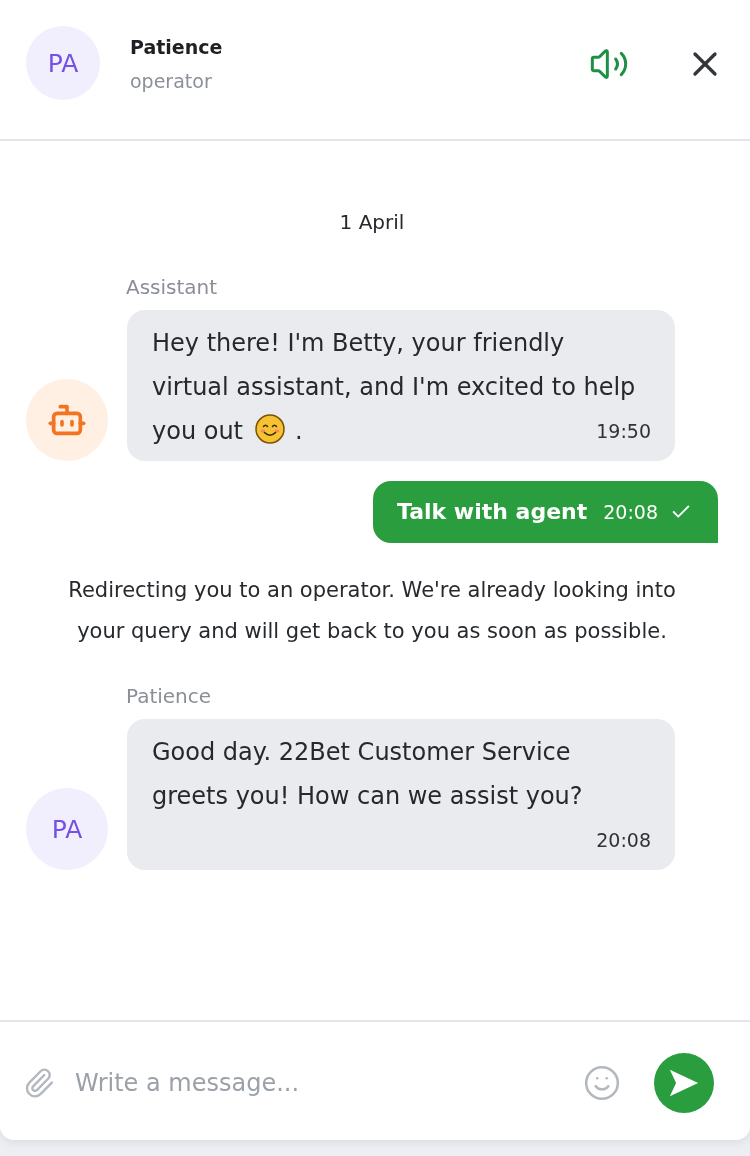 The image size is (750, 1156). I want to click on message-text: Good day. 22Bet Customer Service greets you! How can we assist you?, so click(367, 774).